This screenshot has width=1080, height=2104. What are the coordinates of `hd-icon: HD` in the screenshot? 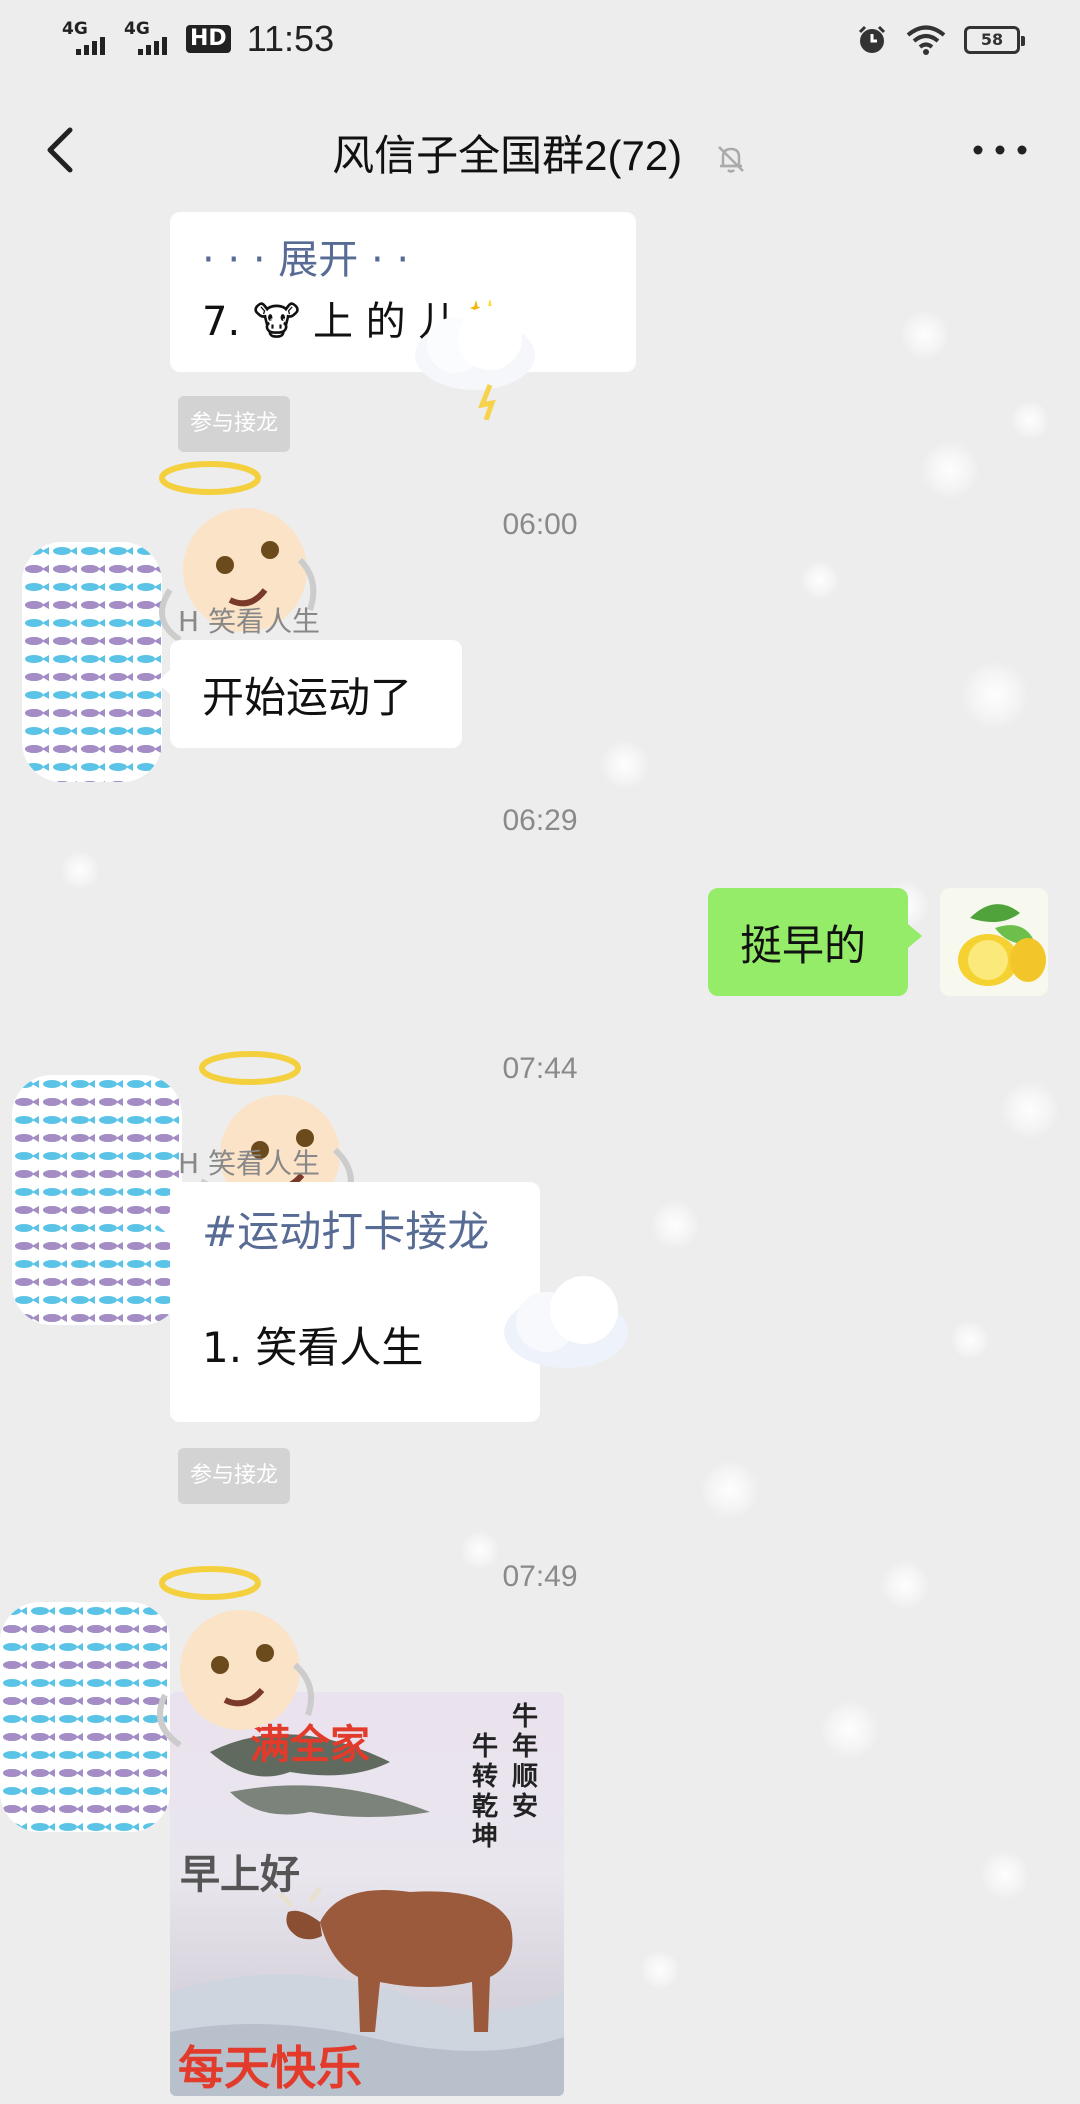 It's located at (208, 39).